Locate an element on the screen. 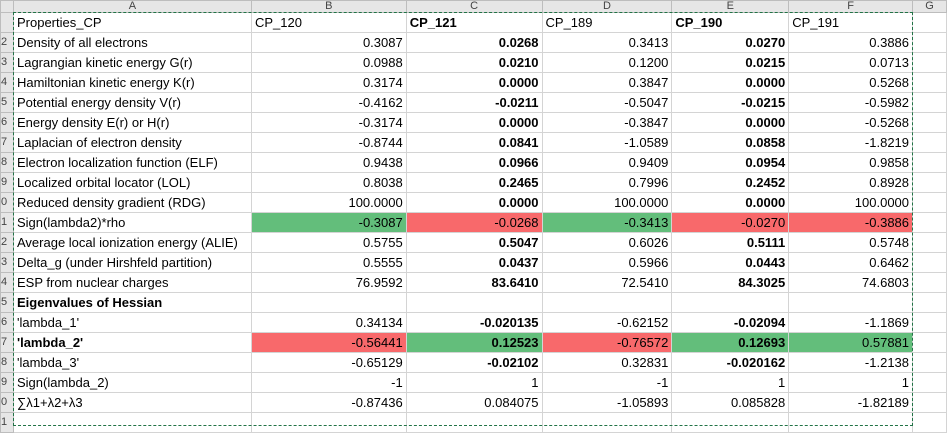 This screenshot has width=947, height=447. value-cell-f: 0.5748 is located at coordinates (851, 242).